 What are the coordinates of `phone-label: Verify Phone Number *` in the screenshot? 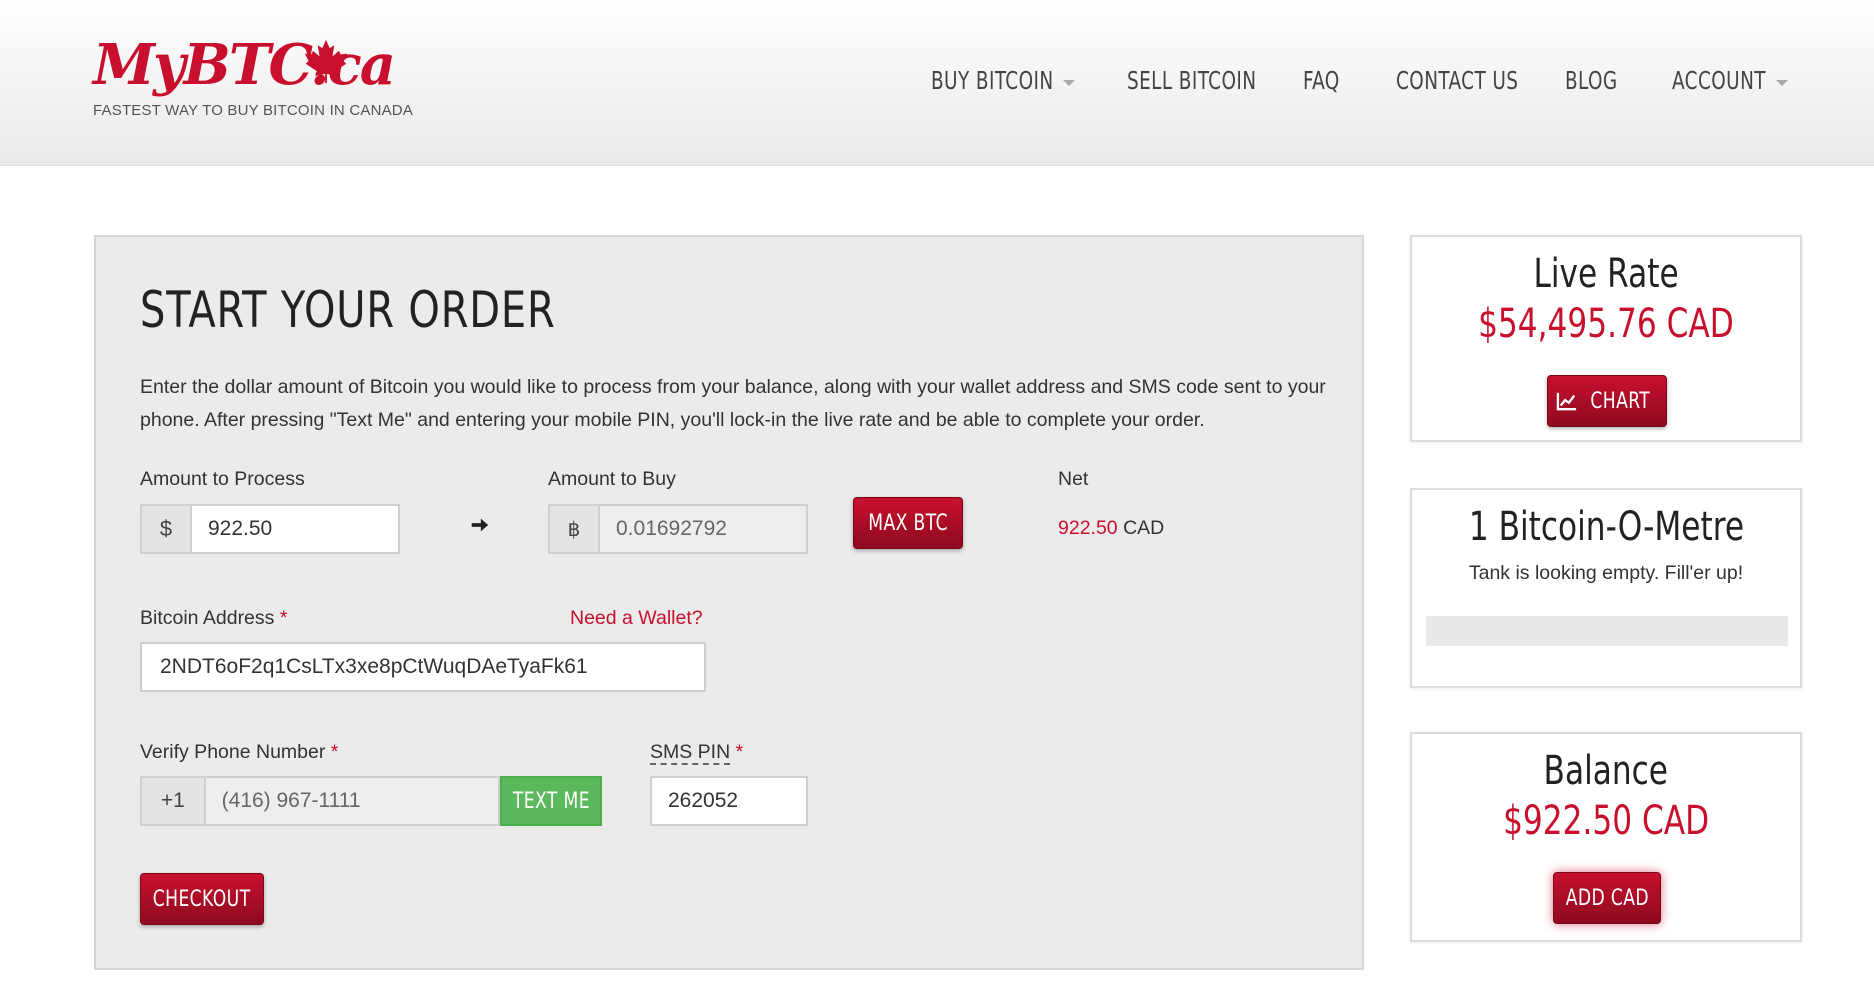 It's located at (239, 752).